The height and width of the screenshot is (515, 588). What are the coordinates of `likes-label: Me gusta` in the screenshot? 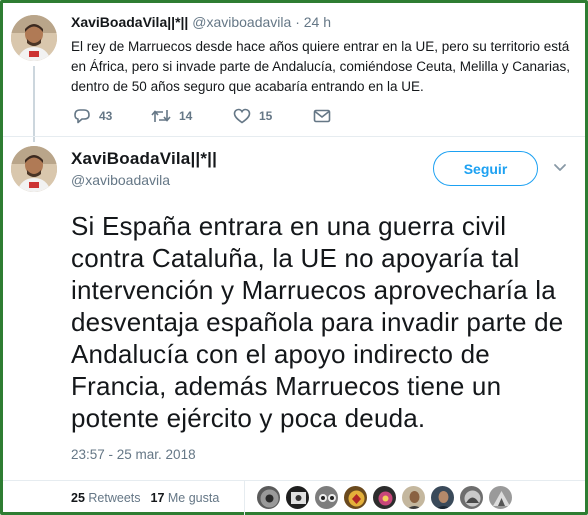 It's located at (193, 498).